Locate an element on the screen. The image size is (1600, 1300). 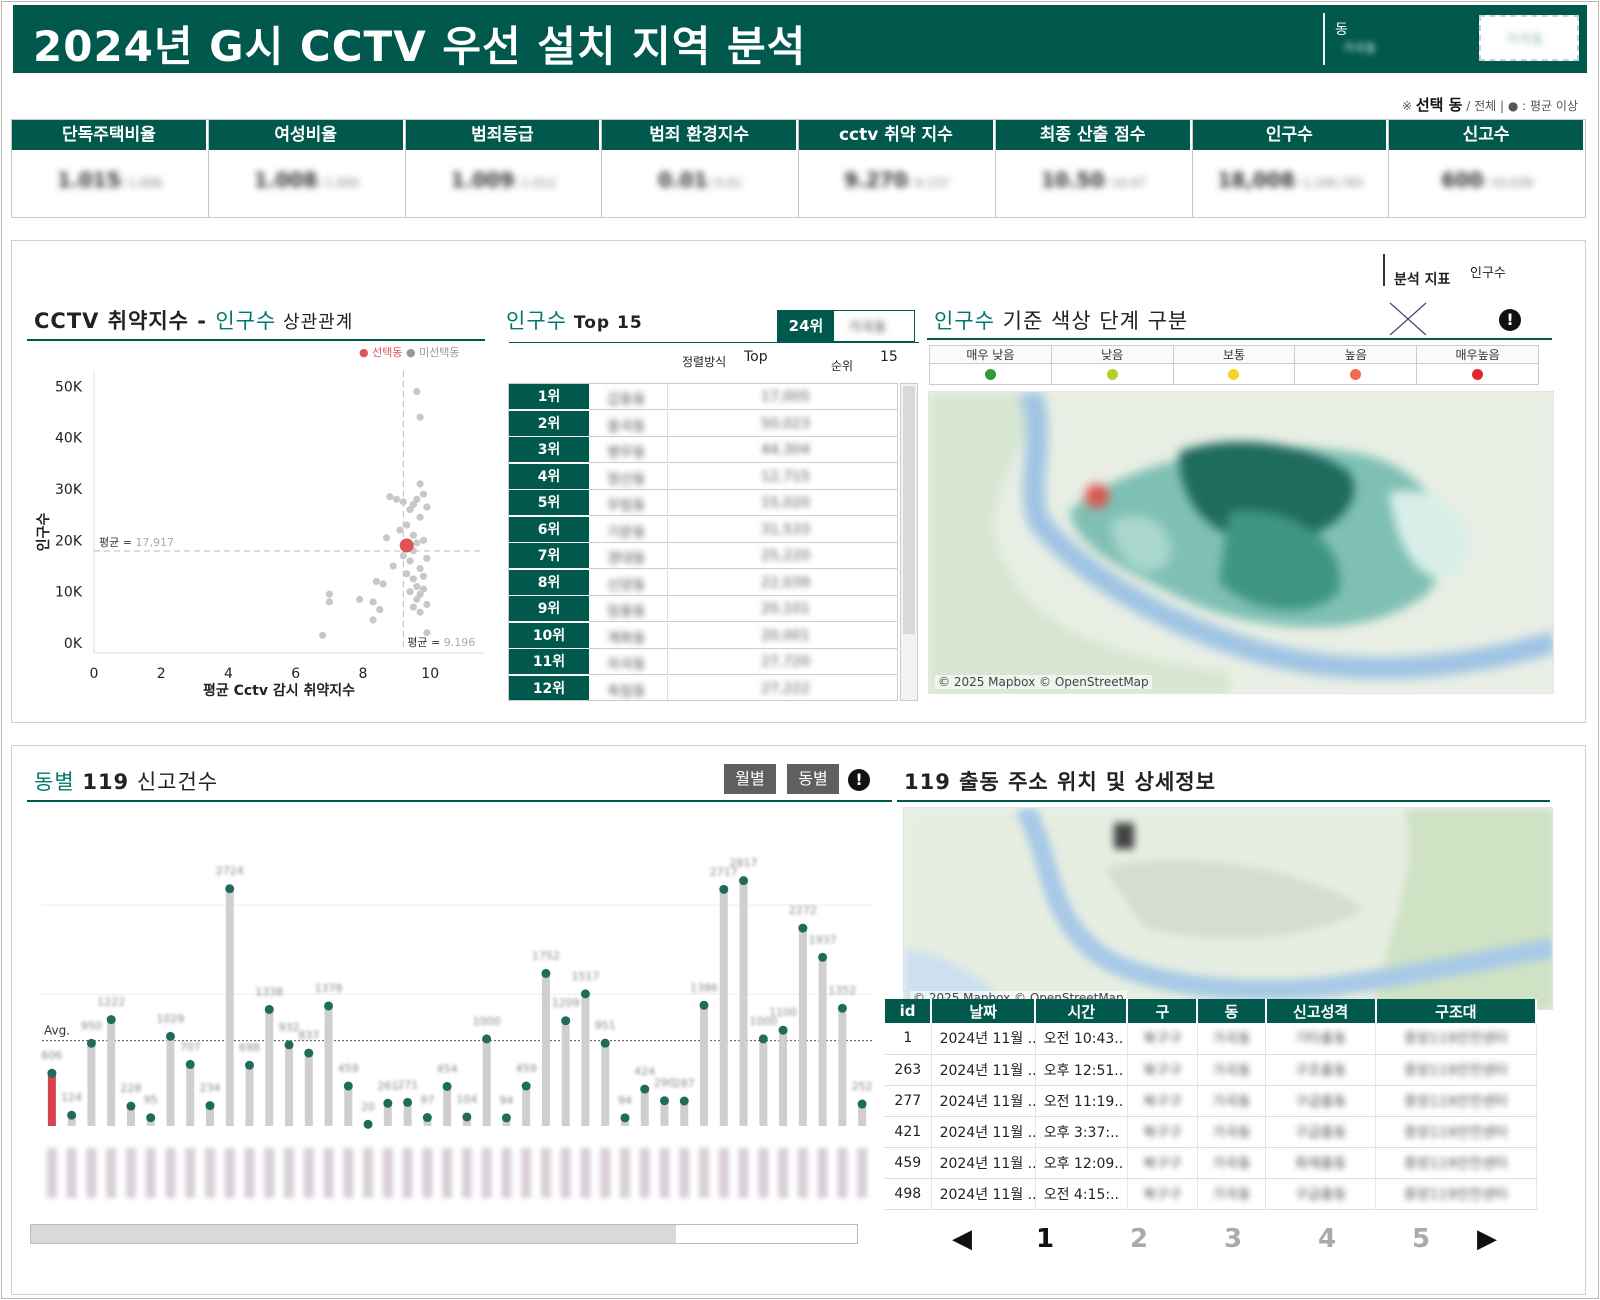
color-level: 매우높음 is located at coordinates (1477, 365).